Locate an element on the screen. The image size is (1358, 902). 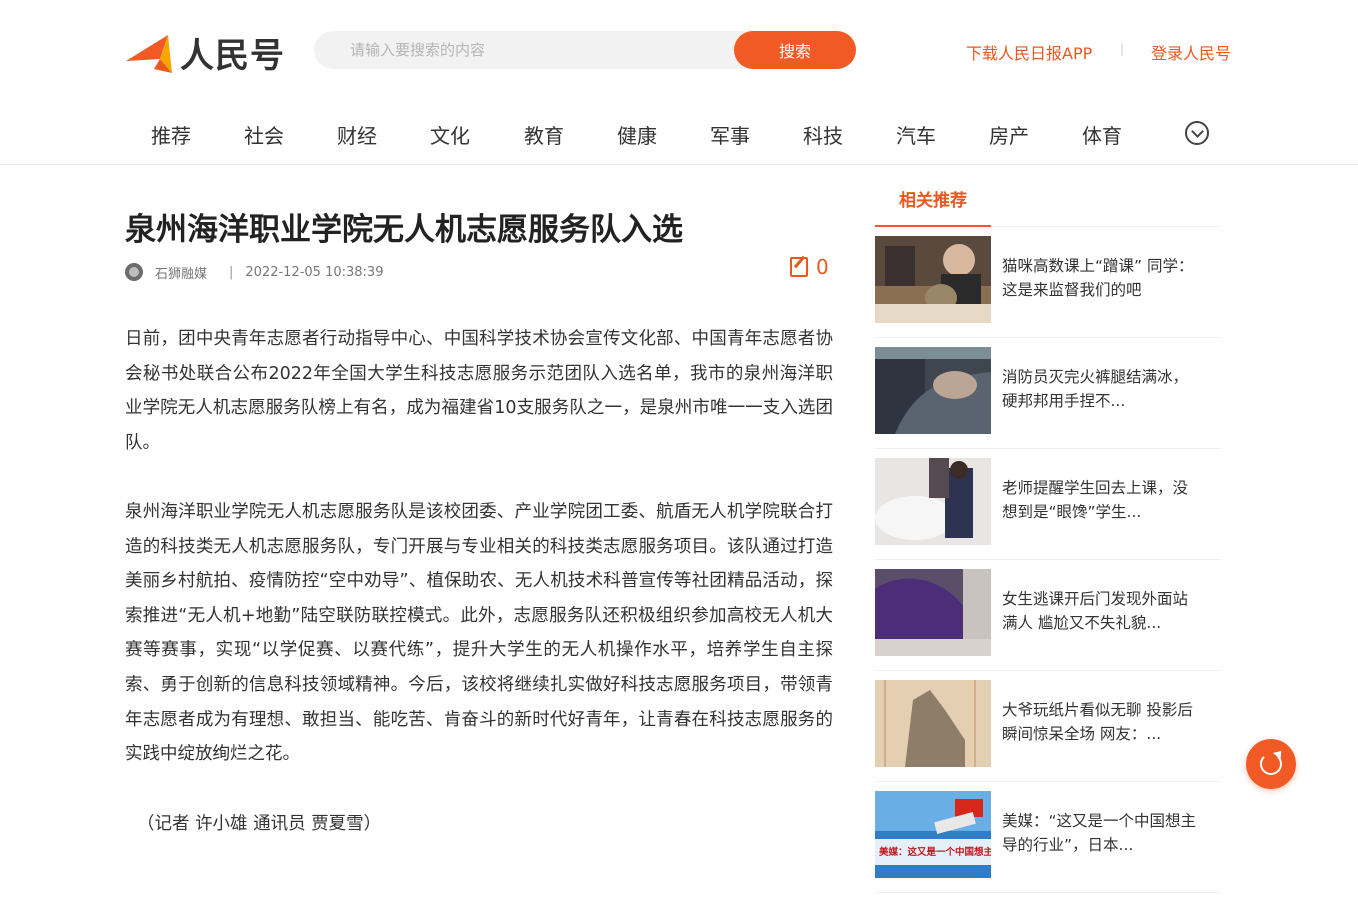
nav-item-society: 社会 is located at coordinates (264, 134).